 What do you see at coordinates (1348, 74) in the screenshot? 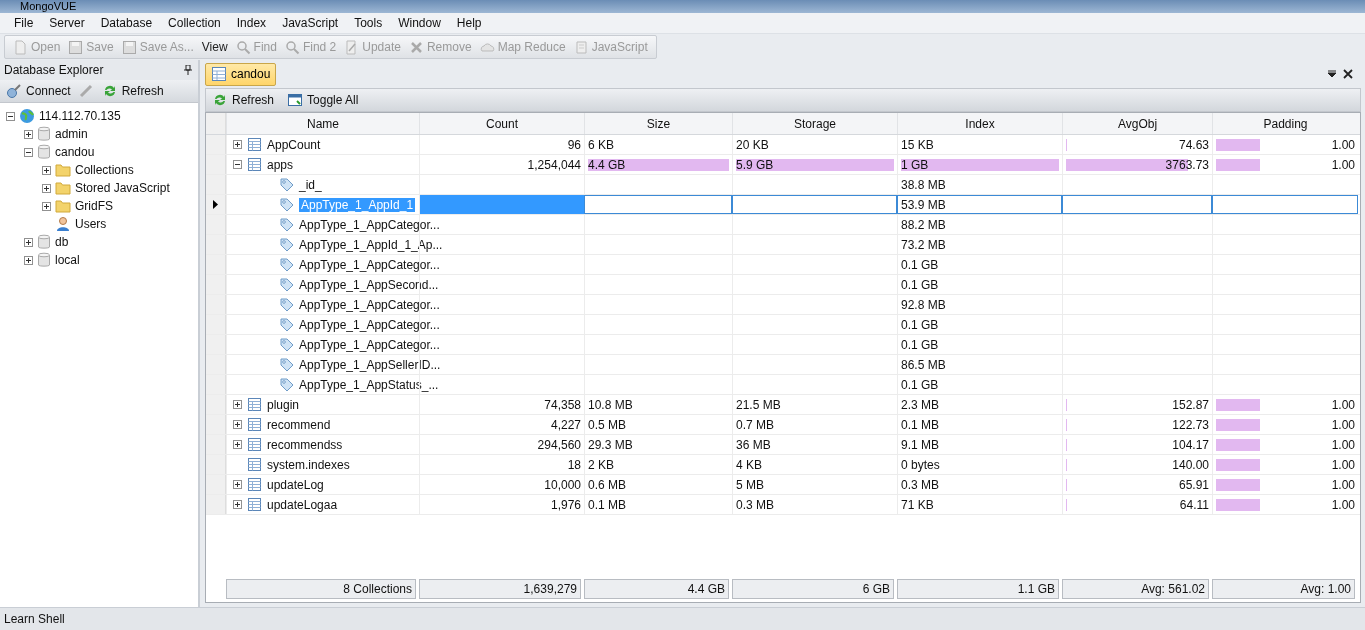
I see `close-icon` at bounding box center [1348, 74].